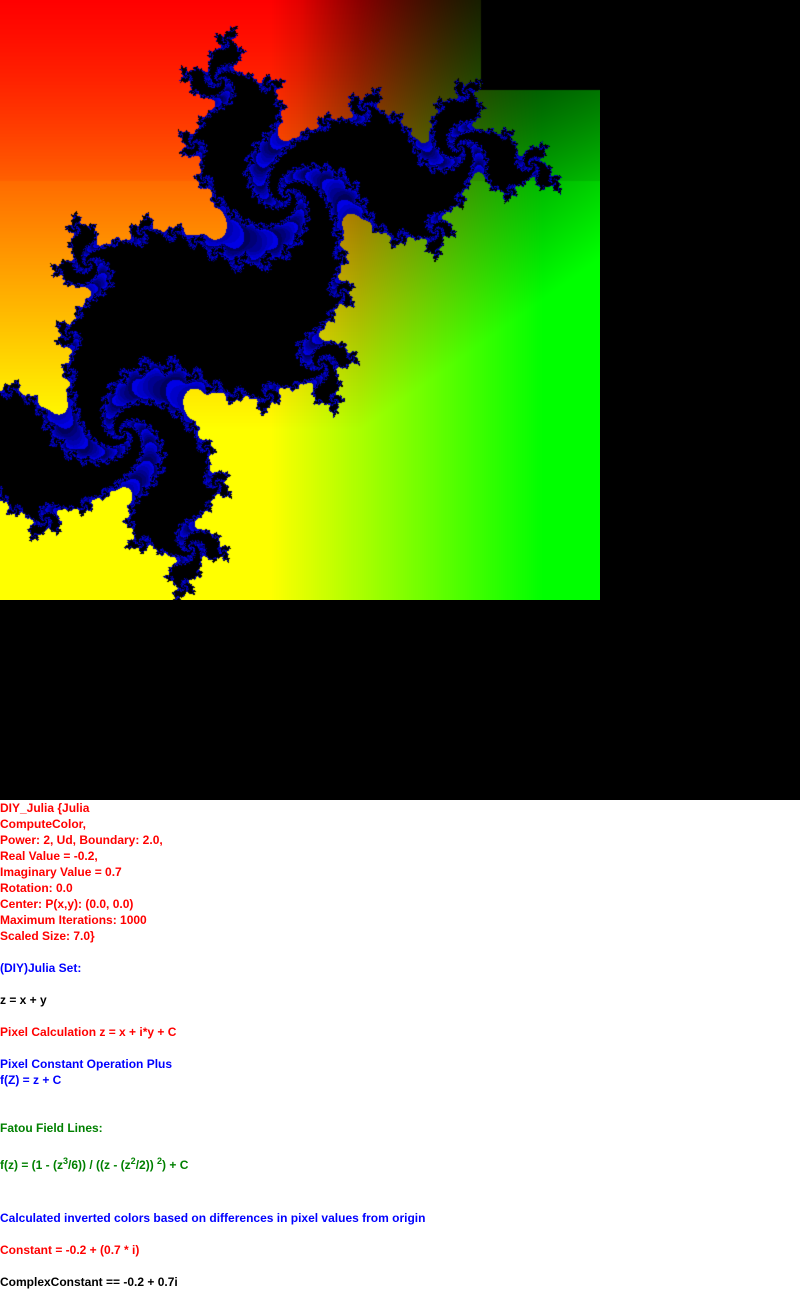 This screenshot has width=800, height=1290. Describe the element at coordinates (81, 840) in the screenshot. I see `params-power: Power: 2, Ud, Boundary: 2.0,` at that location.